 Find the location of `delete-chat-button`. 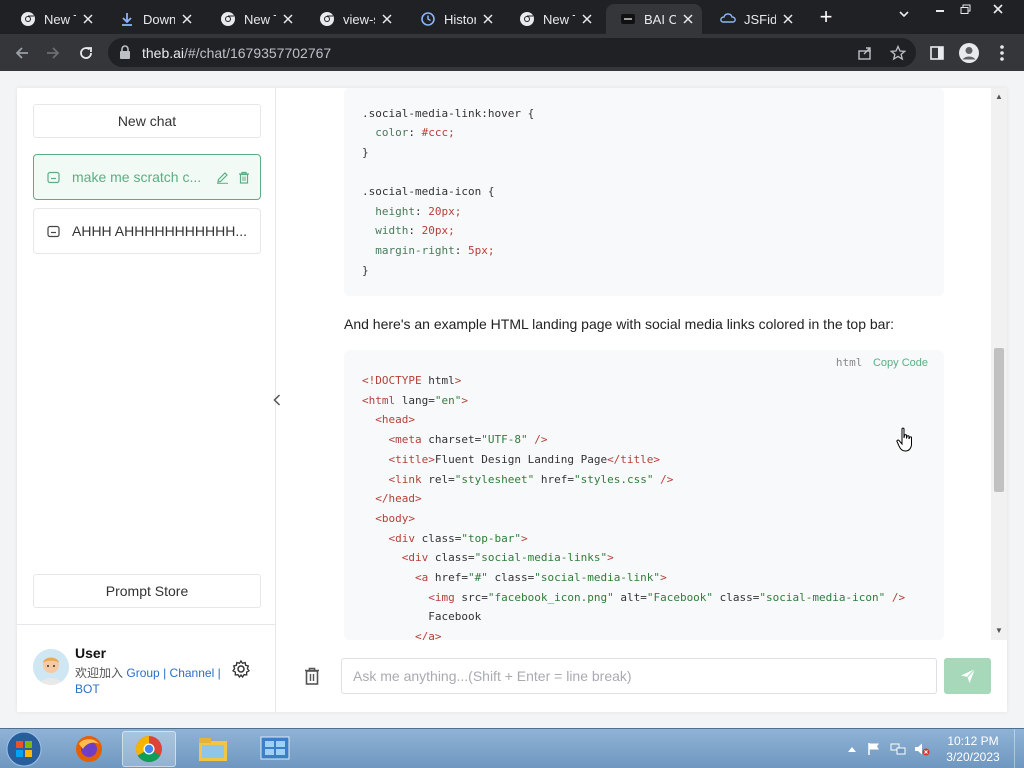

delete-chat-button is located at coordinates (244, 177).